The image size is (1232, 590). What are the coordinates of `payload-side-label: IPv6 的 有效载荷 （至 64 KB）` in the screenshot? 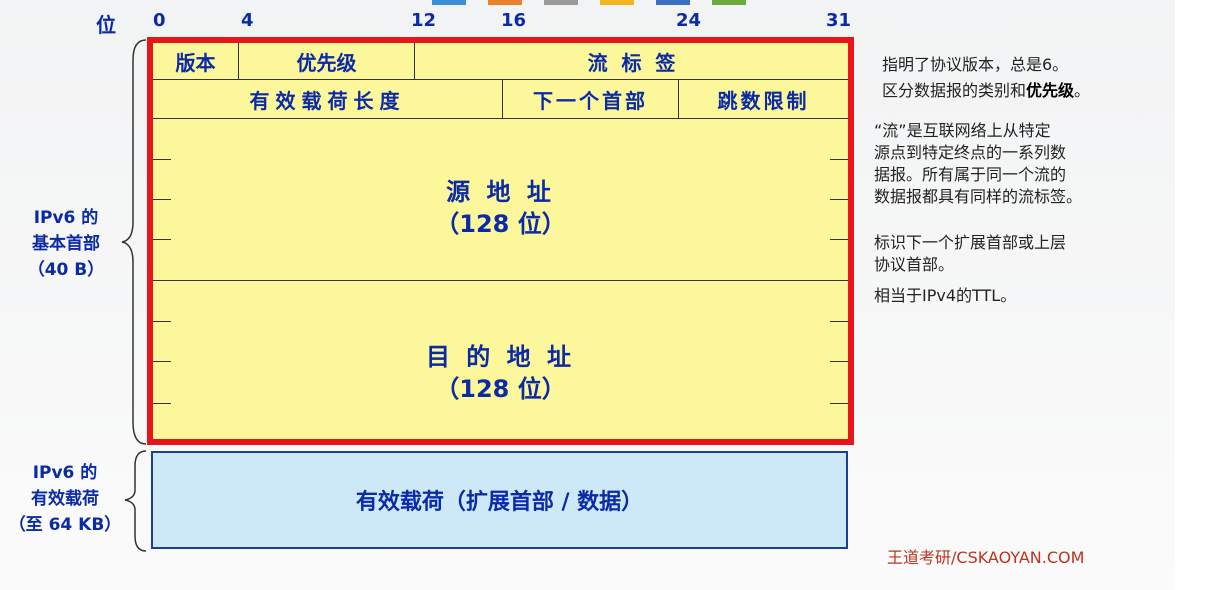 It's located at (65, 499).